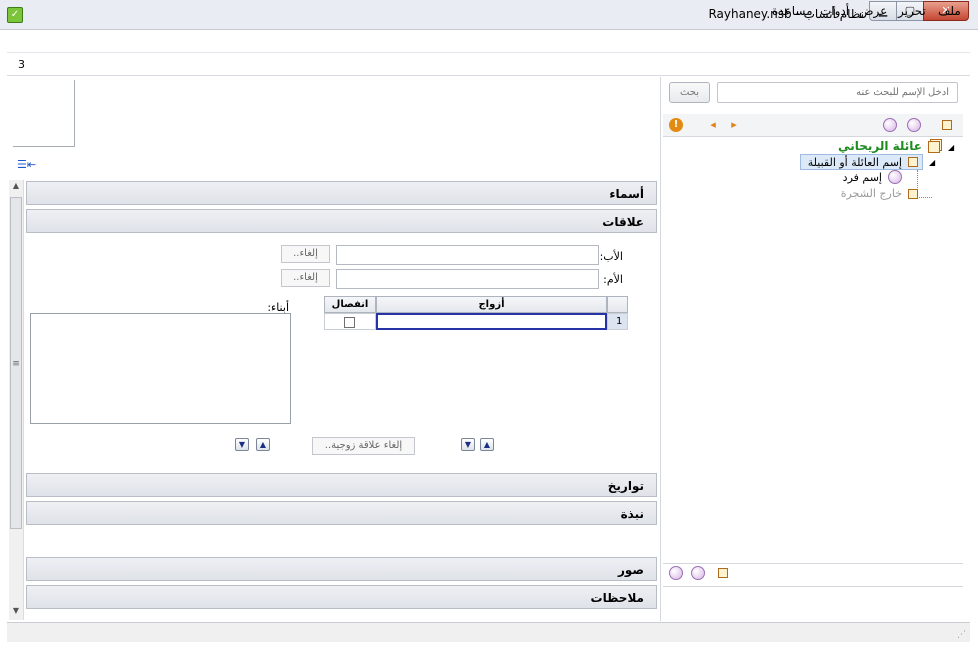 The width and height of the screenshot is (978, 649). What do you see at coordinates (734, 125) in the screenshot?
I see `arrow-right-icon: ▸` at bounding box center [734, 125].